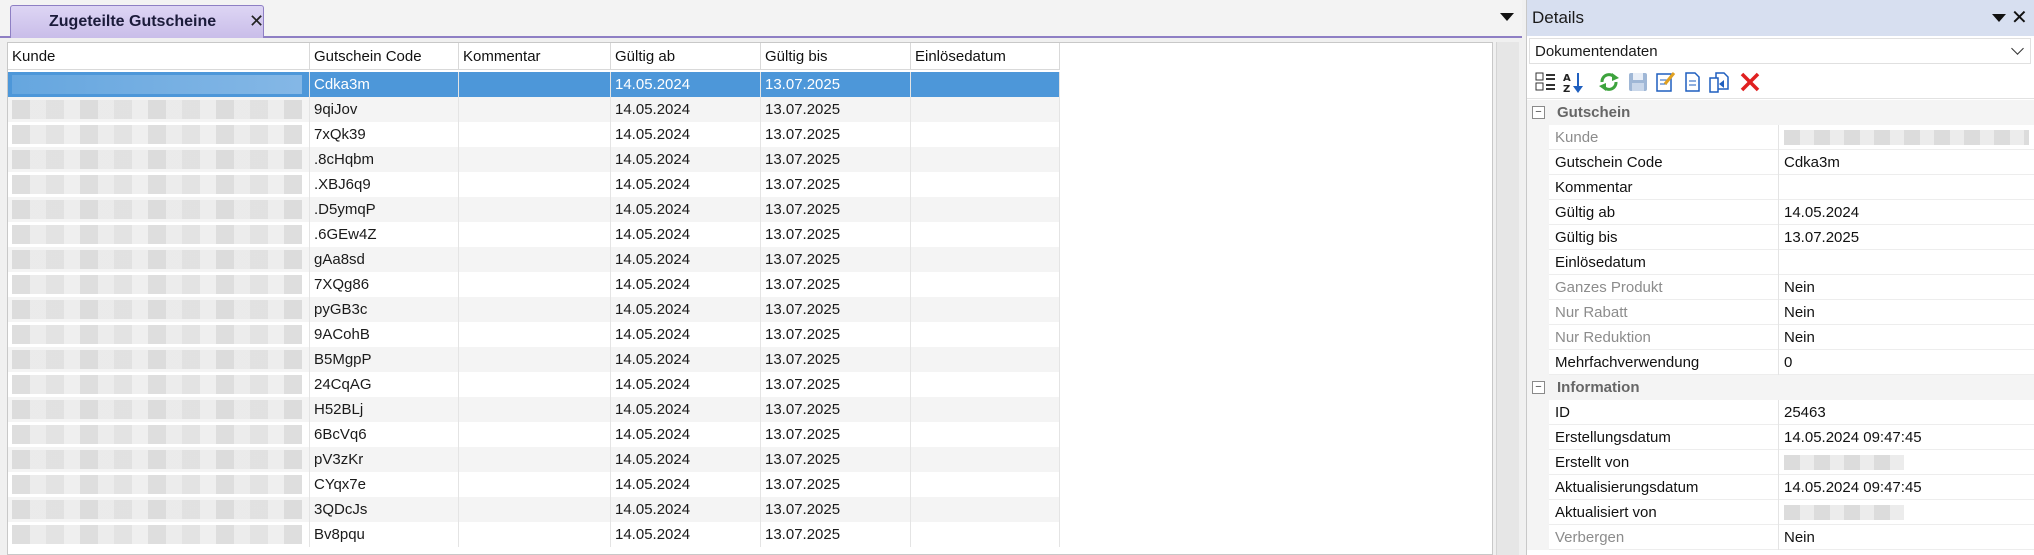 The height and width of the screenshot is (555, 2034). I want to click on category-label: Gutschein, so click(1594, 112).